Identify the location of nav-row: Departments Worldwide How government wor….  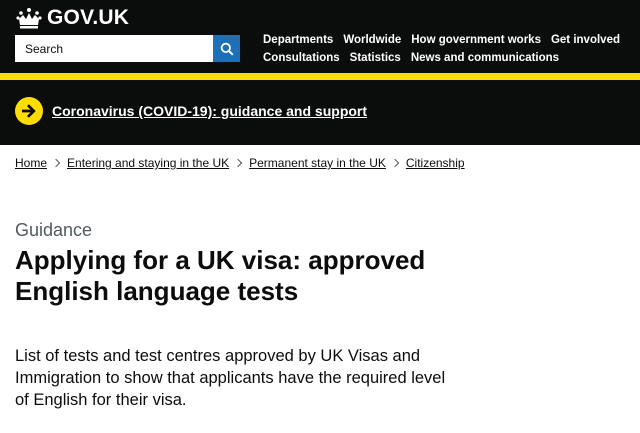
(450, 40).